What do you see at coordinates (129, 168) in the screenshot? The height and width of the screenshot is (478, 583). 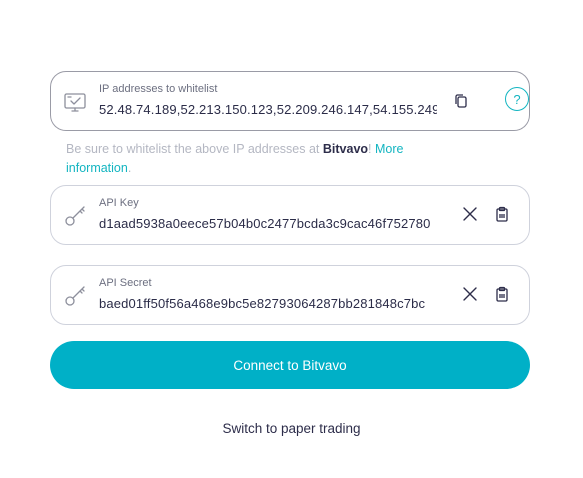 I see `notice-end: .` at bounding box center [129, 168].